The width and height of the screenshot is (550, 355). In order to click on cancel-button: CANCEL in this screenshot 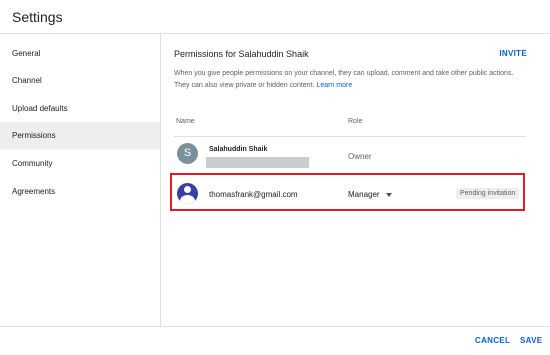, I will do `click(492, 340)`.